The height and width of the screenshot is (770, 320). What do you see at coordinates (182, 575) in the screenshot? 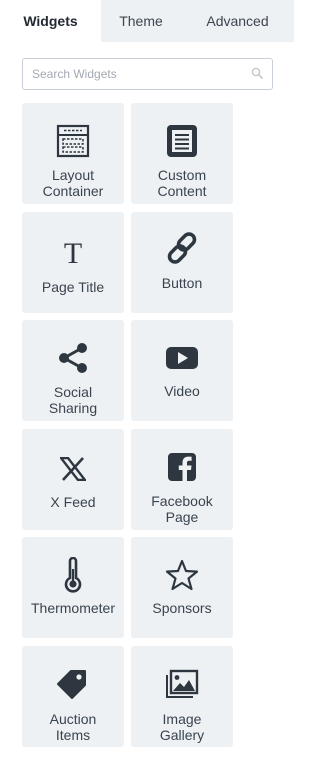
I see `star-outline-icon` at bounding box center [182, 575].